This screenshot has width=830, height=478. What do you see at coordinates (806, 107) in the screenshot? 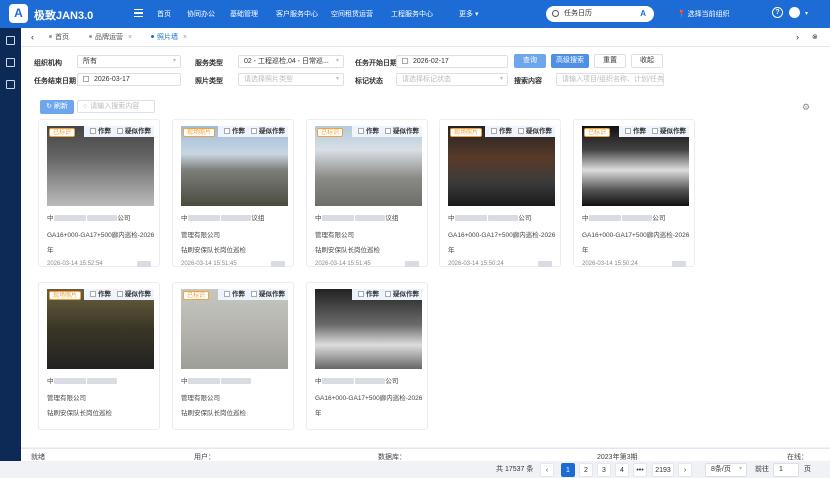
I see `settings-icon: ⚙` at bounding box center [806, 107].